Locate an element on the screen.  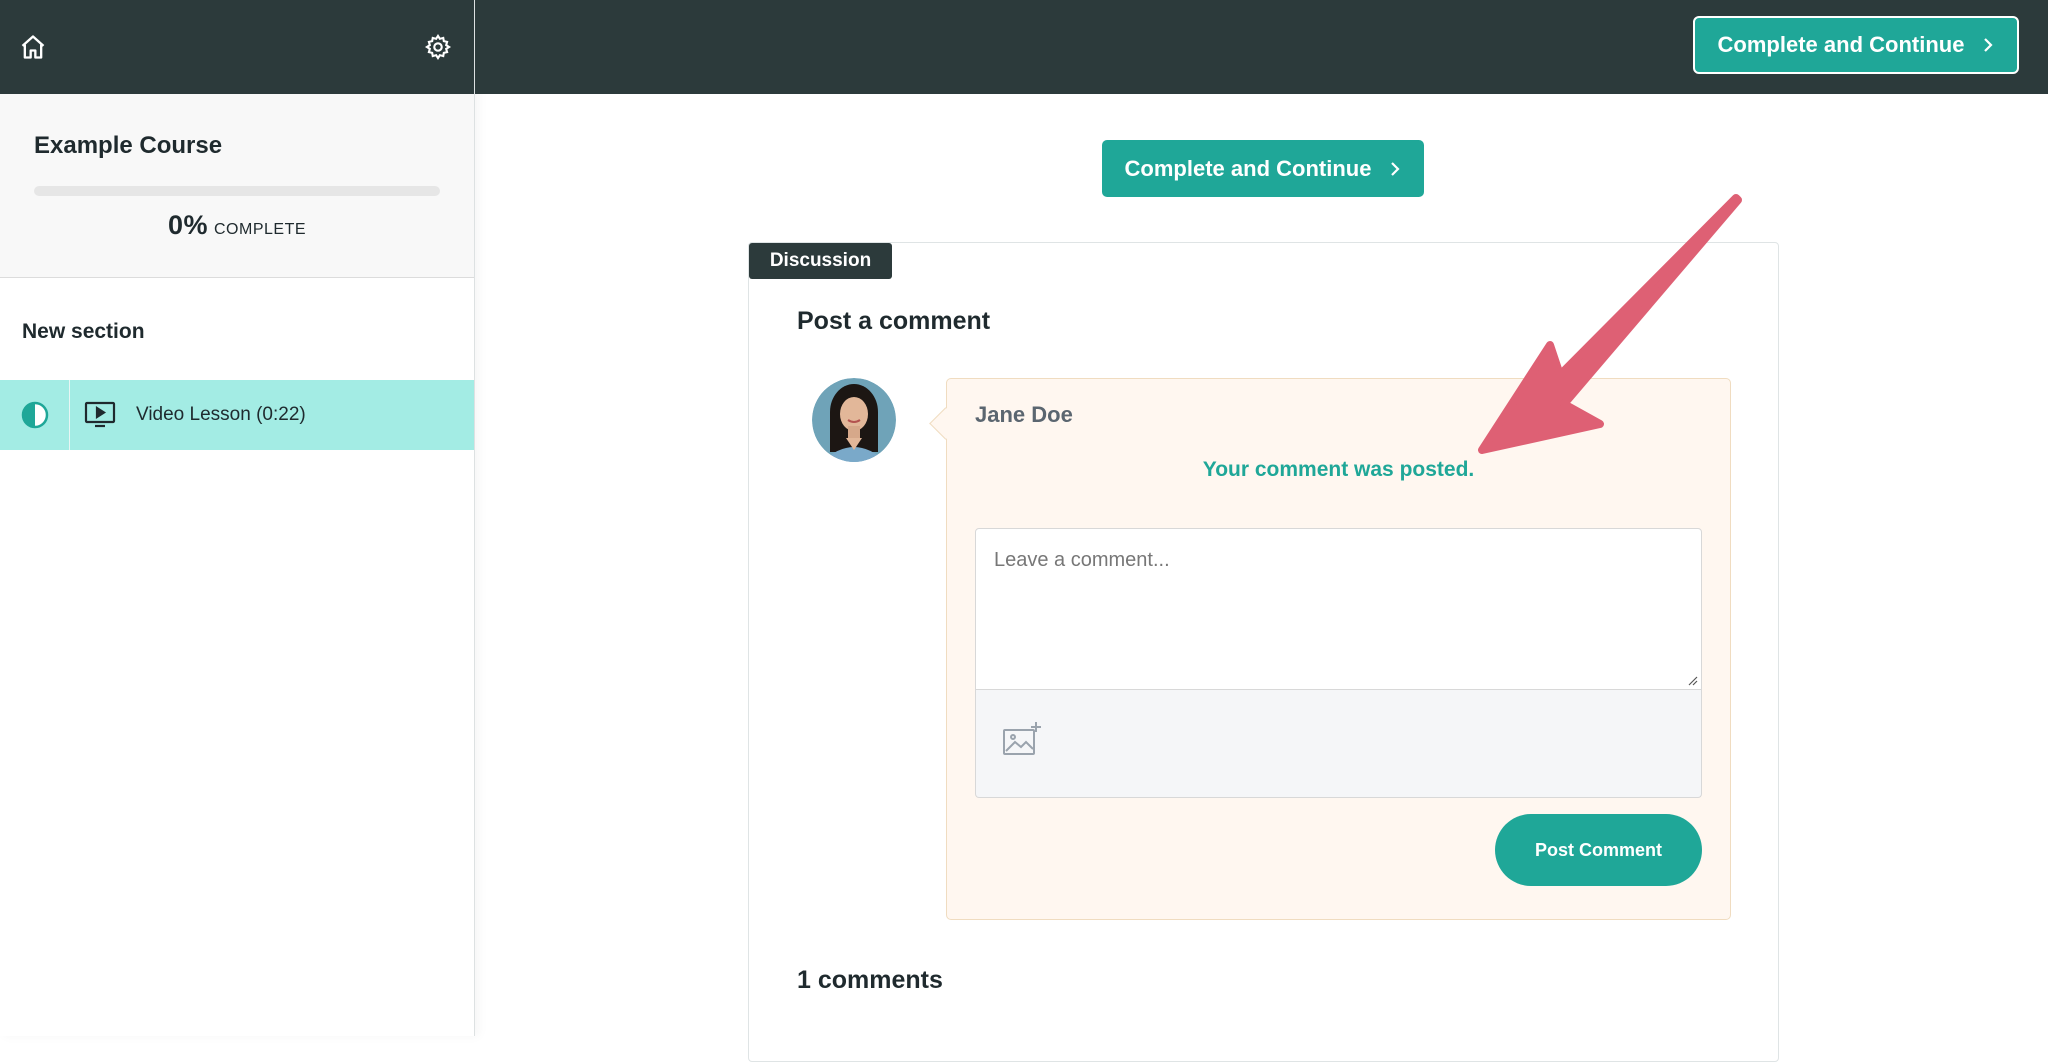
gear-icon is located at coordinates (438, 47).